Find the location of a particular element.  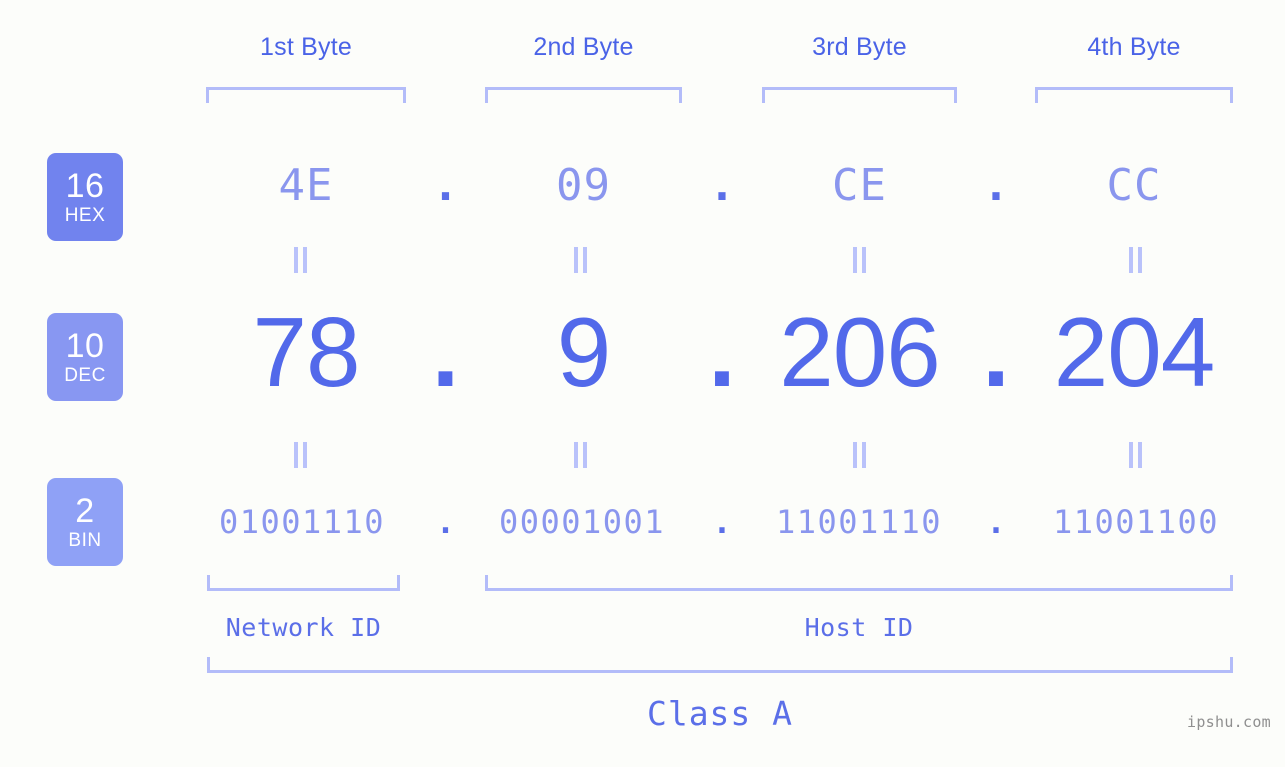

class-label: Class A is located at coordinates (720, 713).